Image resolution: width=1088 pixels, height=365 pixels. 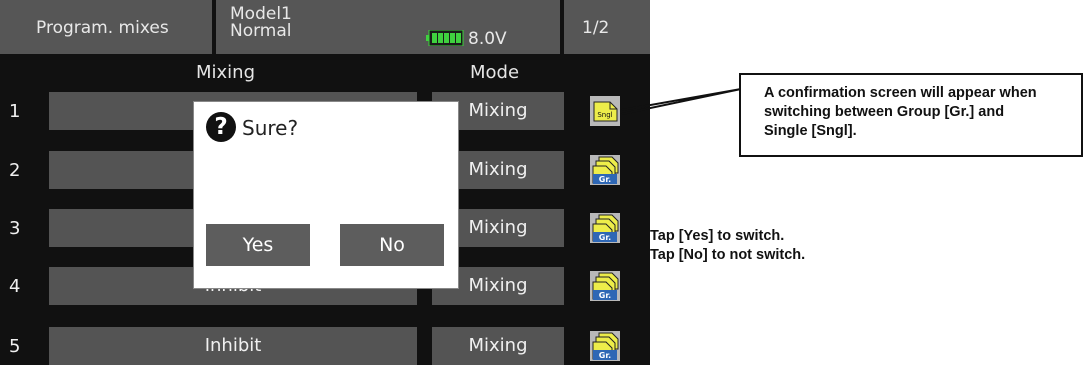 I want to click on battery-voltage: 8.0V, so click(x=487, y=39).